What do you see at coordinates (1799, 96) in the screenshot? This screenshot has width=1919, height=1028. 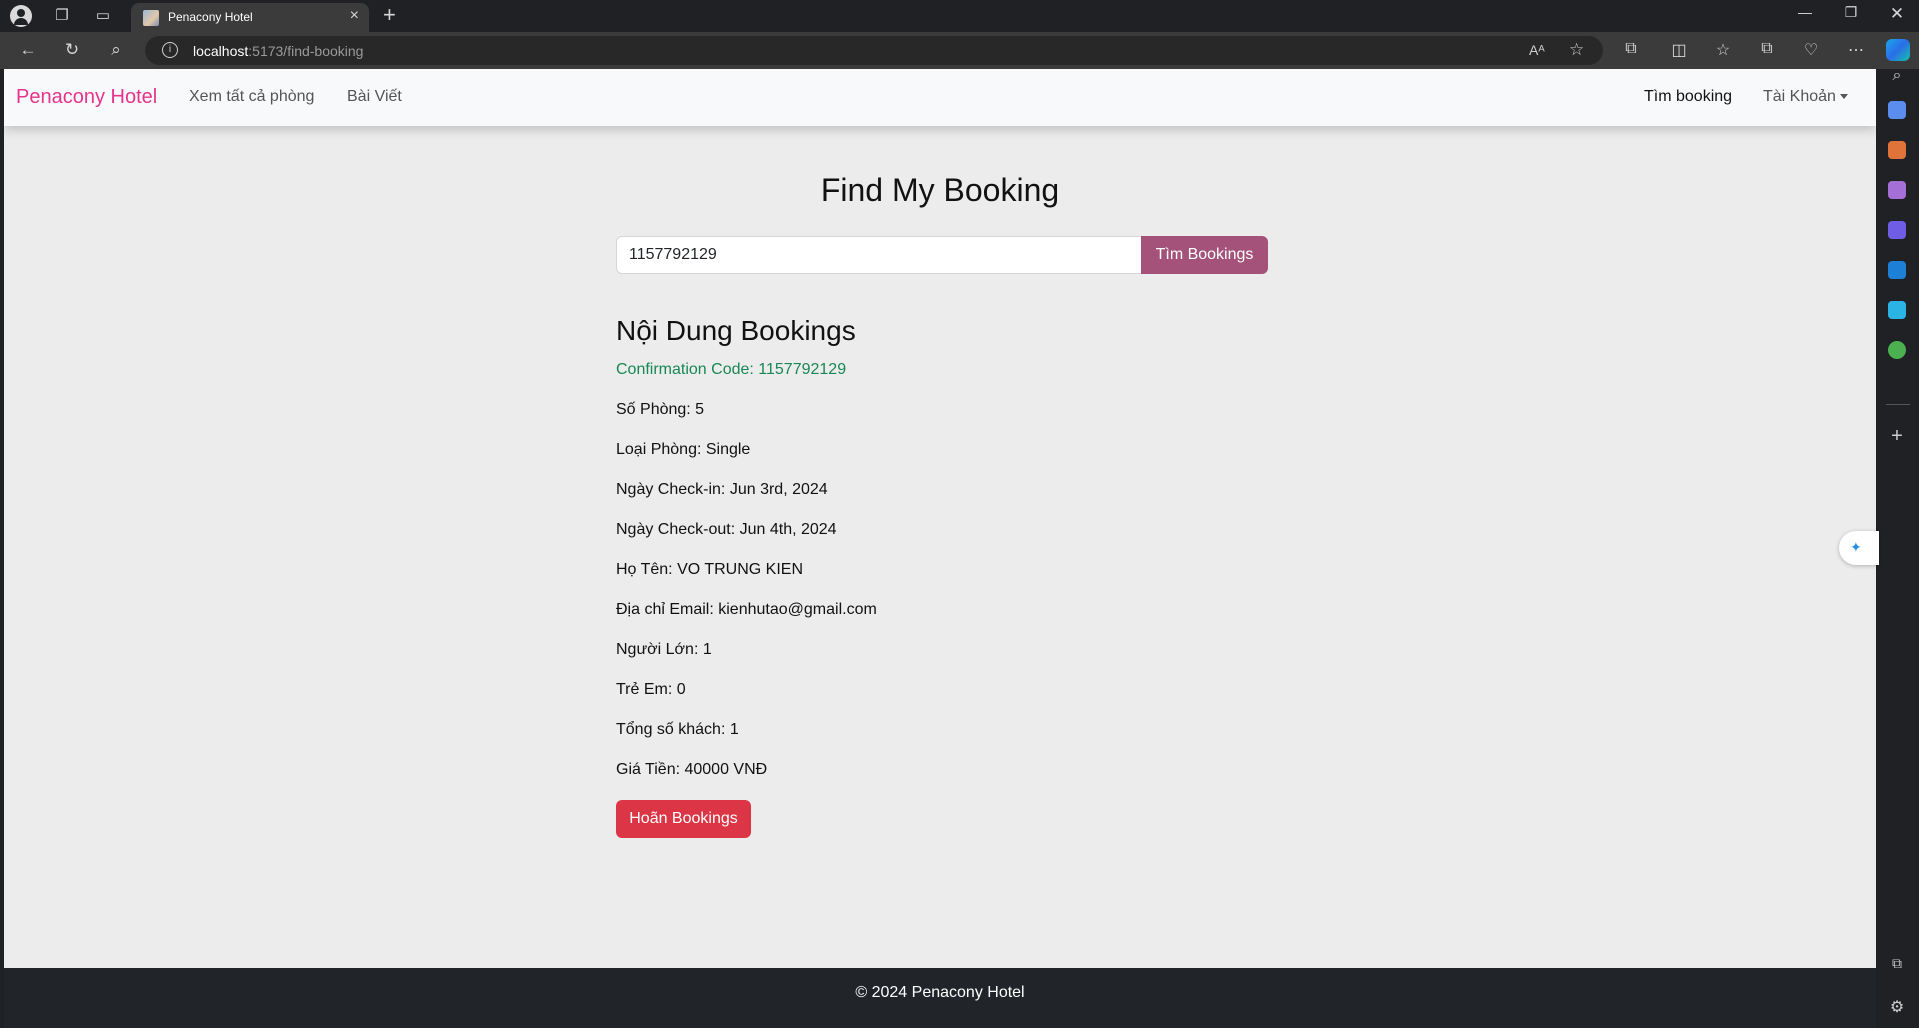 I see `account-dropdown-label: Tài Khoản` at bounding box center [1799, 96].